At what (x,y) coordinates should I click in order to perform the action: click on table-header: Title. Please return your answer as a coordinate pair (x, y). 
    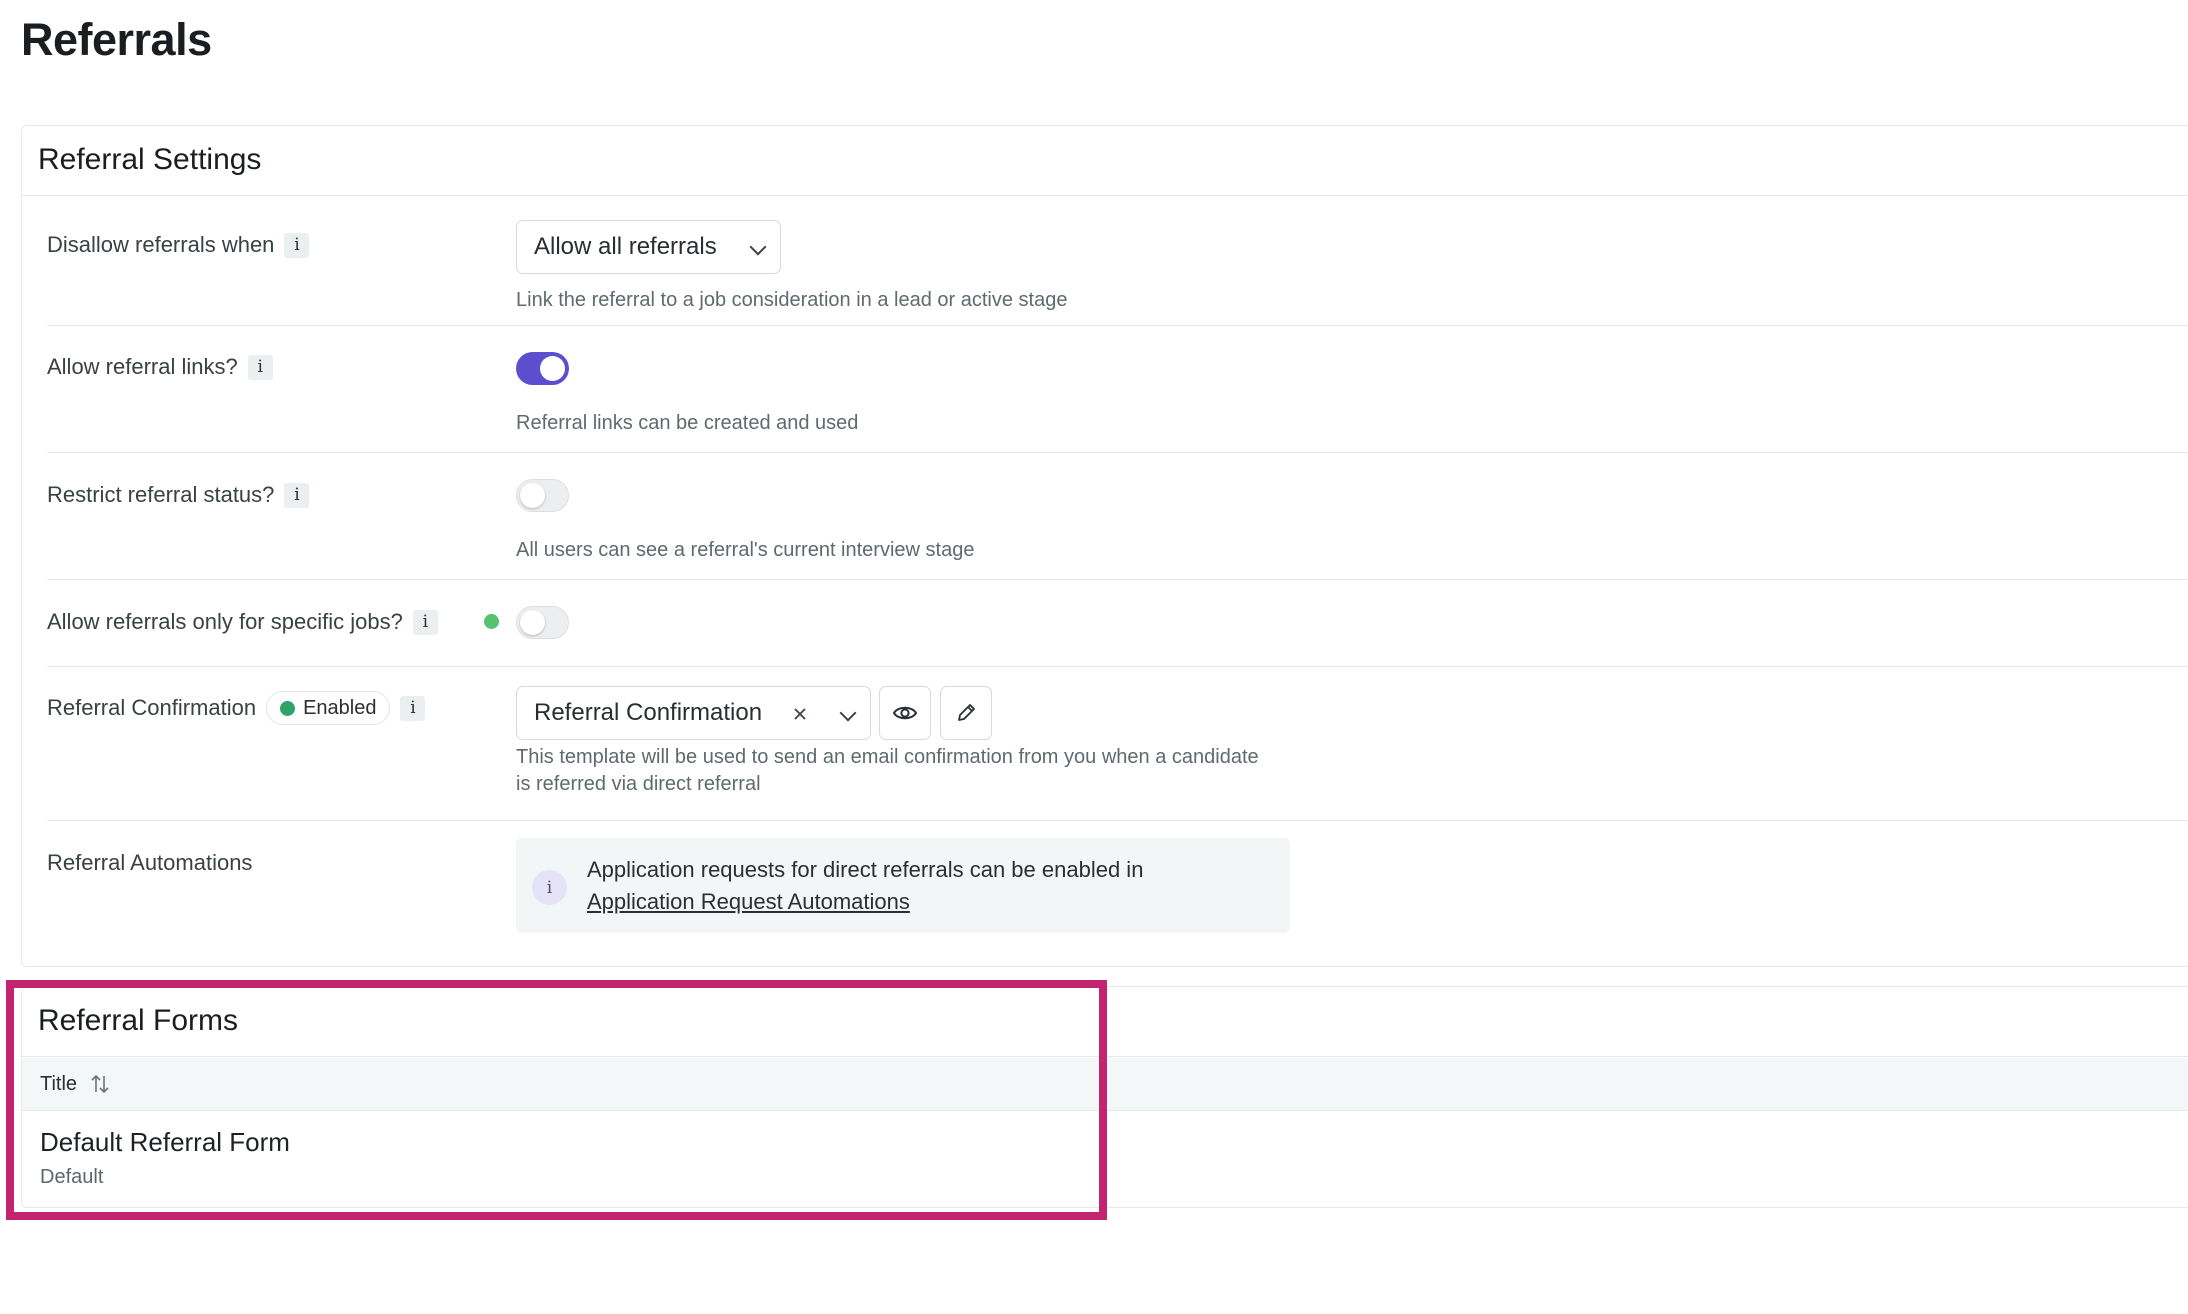
    Looking at the image, I should click on (1105, 1084).